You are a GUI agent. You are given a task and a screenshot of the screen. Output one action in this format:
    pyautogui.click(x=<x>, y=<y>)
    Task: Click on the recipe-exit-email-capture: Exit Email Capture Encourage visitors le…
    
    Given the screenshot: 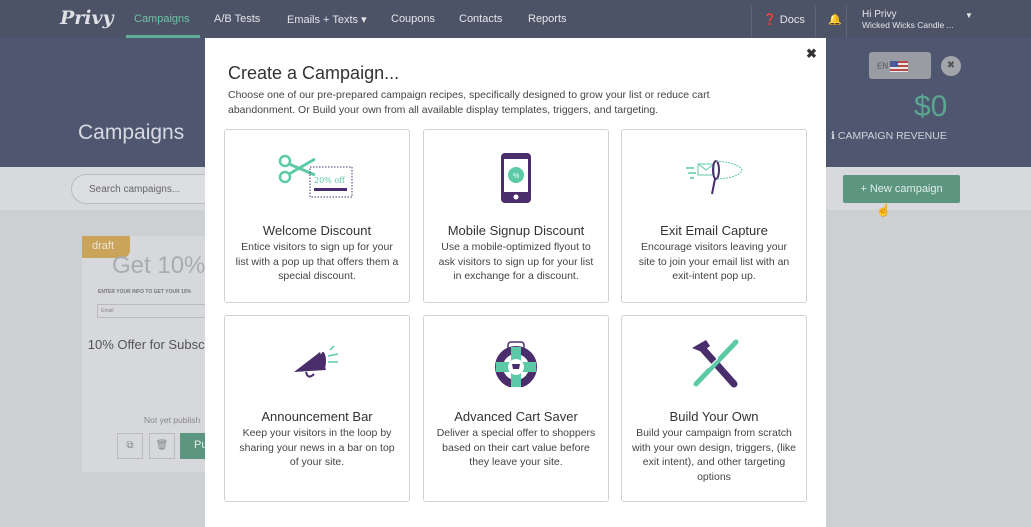 What is the action you would take?
    pyautogui.click(x=714, y=216)
    